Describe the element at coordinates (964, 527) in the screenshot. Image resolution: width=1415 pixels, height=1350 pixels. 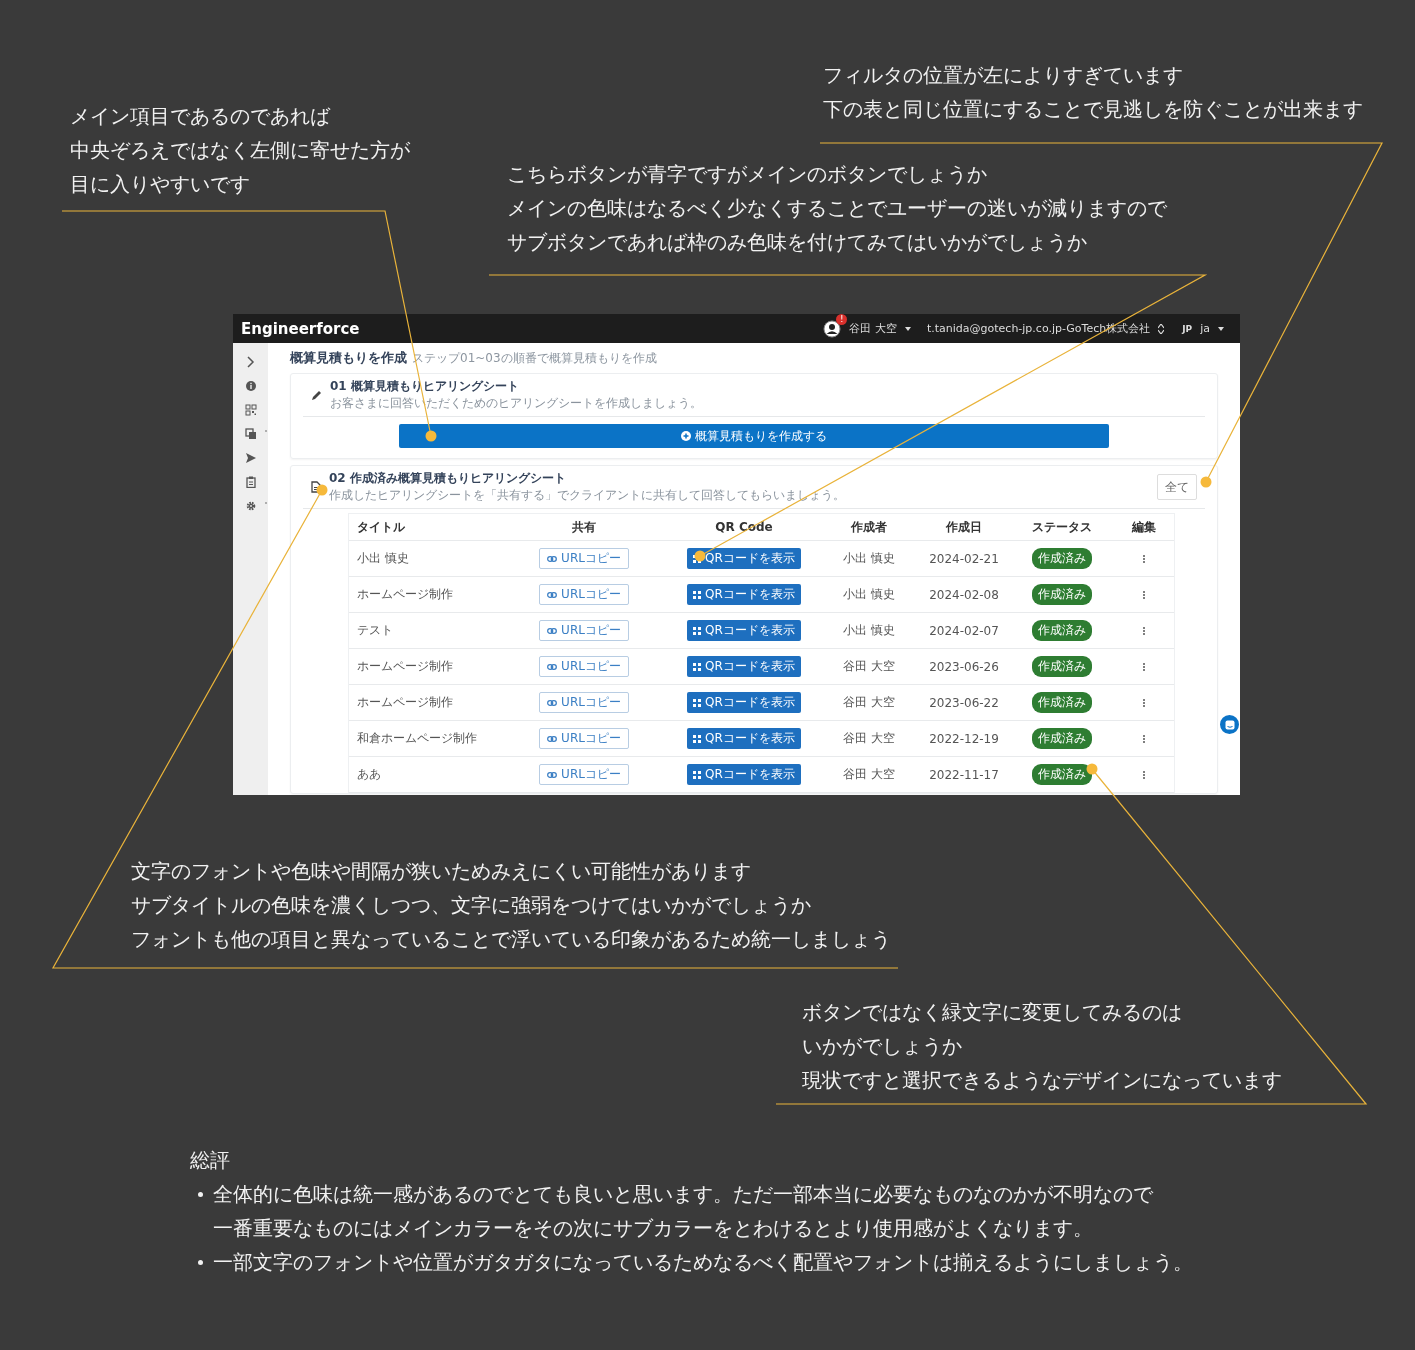
I see `column-header: 作成日` at that location.